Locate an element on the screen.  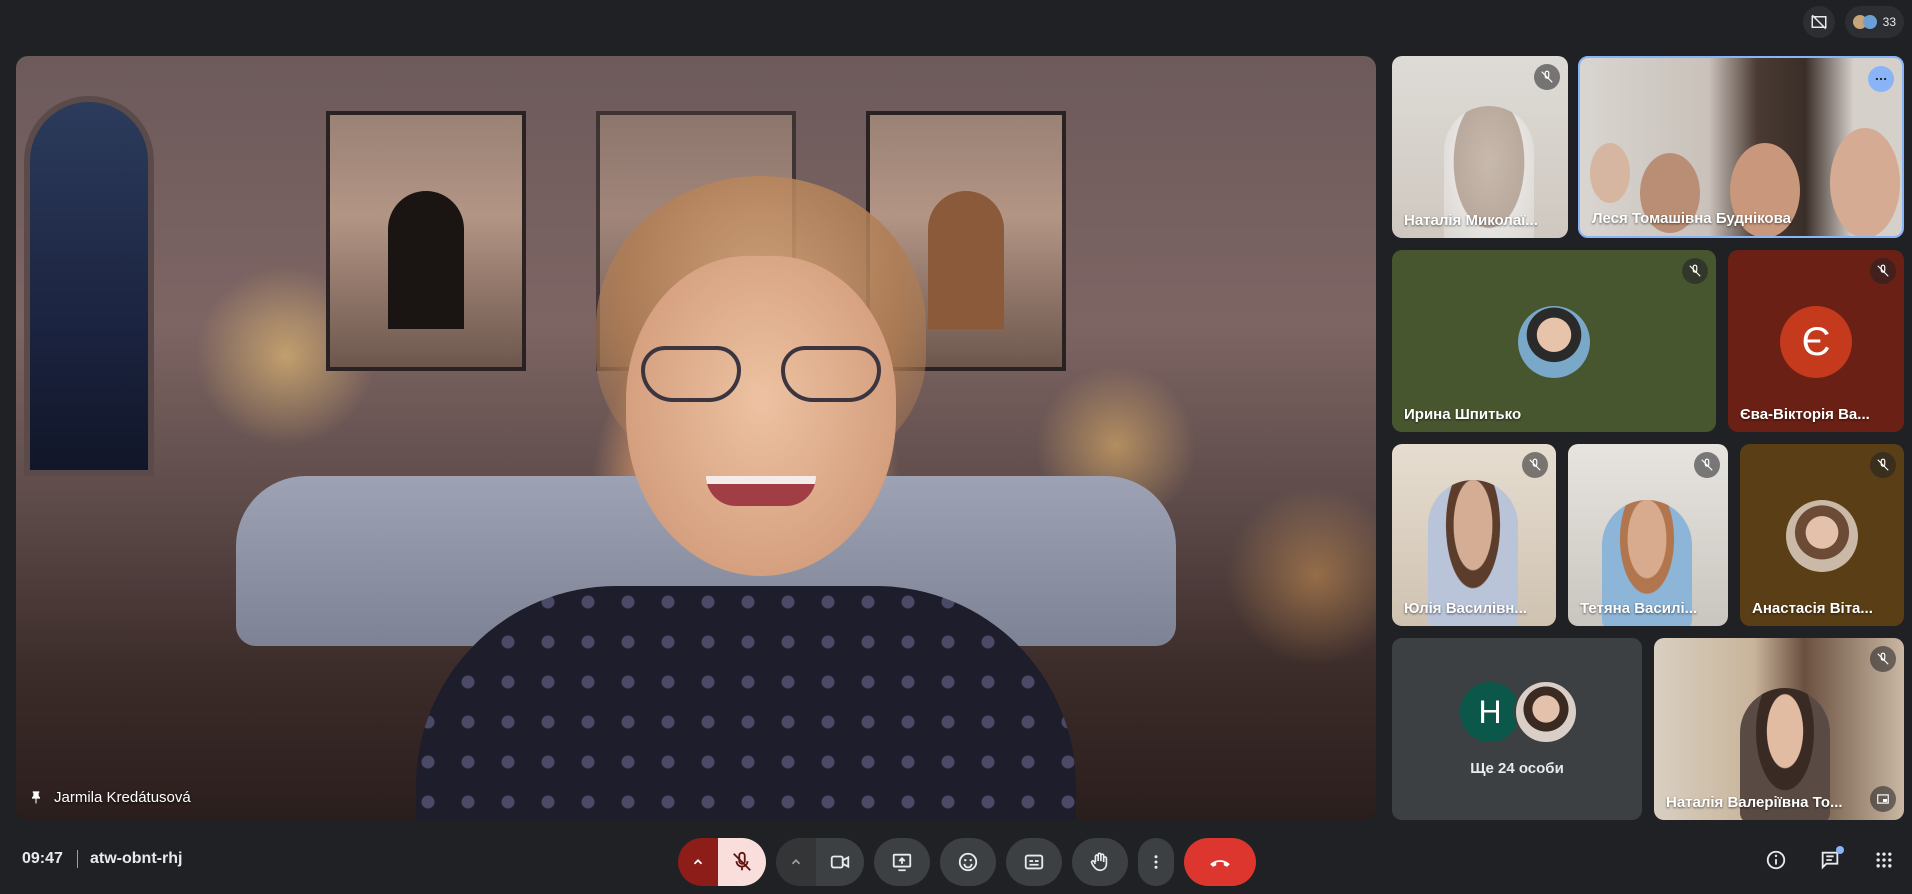
participant-name: Ирина Шпитько is located at coordinates (1463, 414).